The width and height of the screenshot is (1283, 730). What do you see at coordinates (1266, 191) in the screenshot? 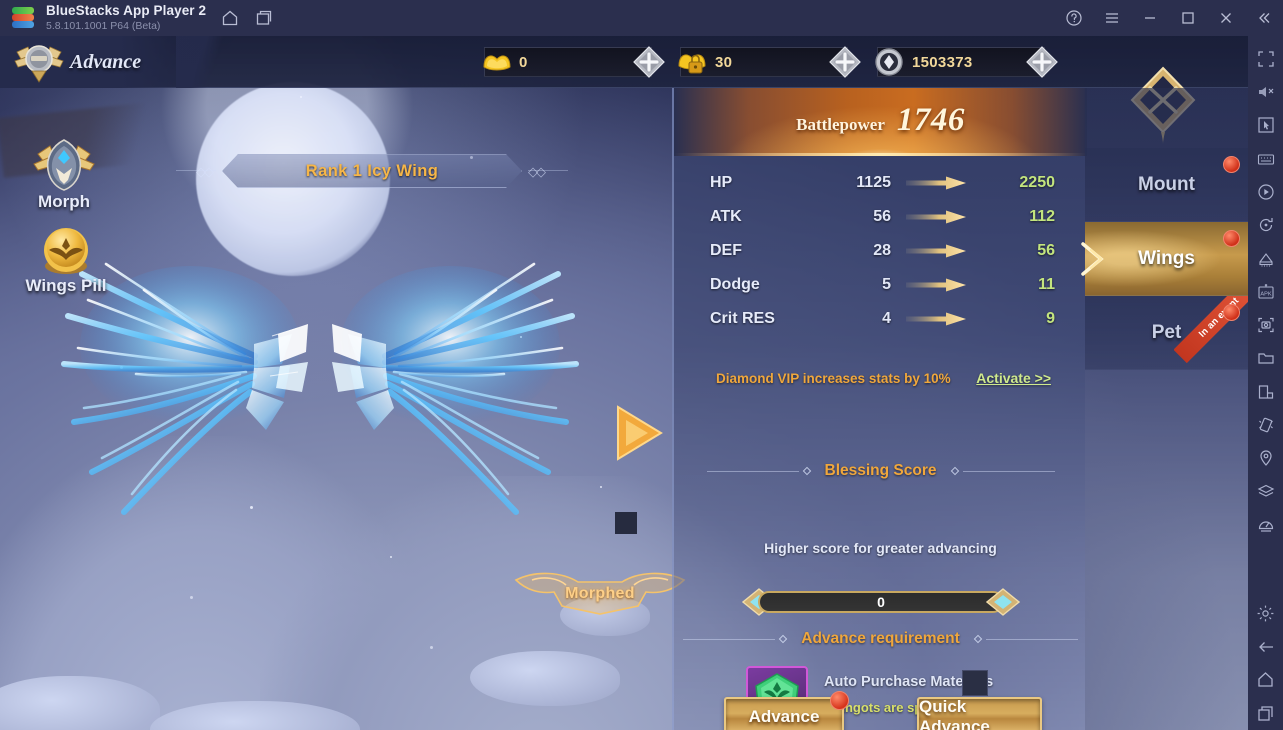
I see `record-macro-icon` at bounding box center [1266, 191].